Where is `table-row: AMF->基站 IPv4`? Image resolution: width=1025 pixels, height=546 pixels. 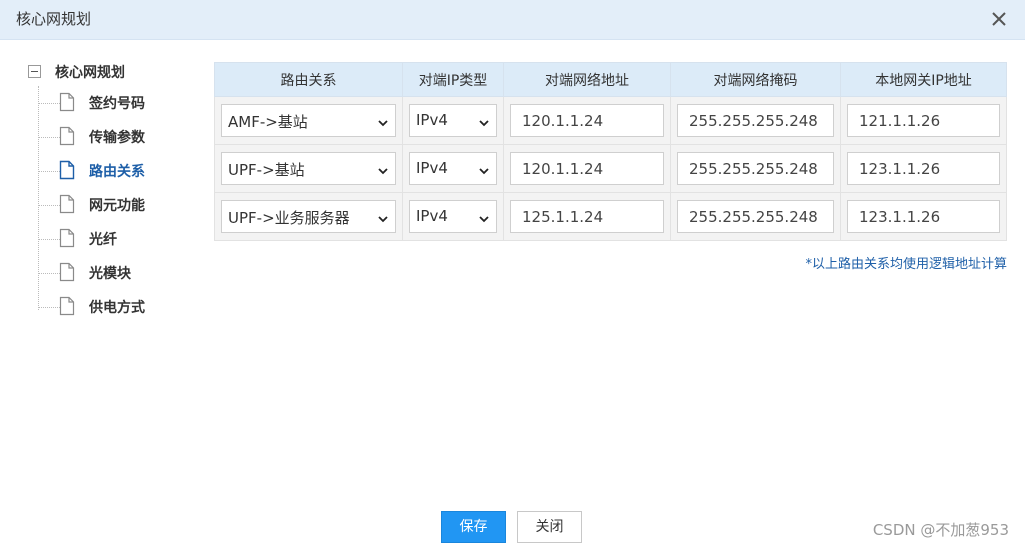
table-row: AMF->基站 IPv4 is located at coordinates (610, 120).